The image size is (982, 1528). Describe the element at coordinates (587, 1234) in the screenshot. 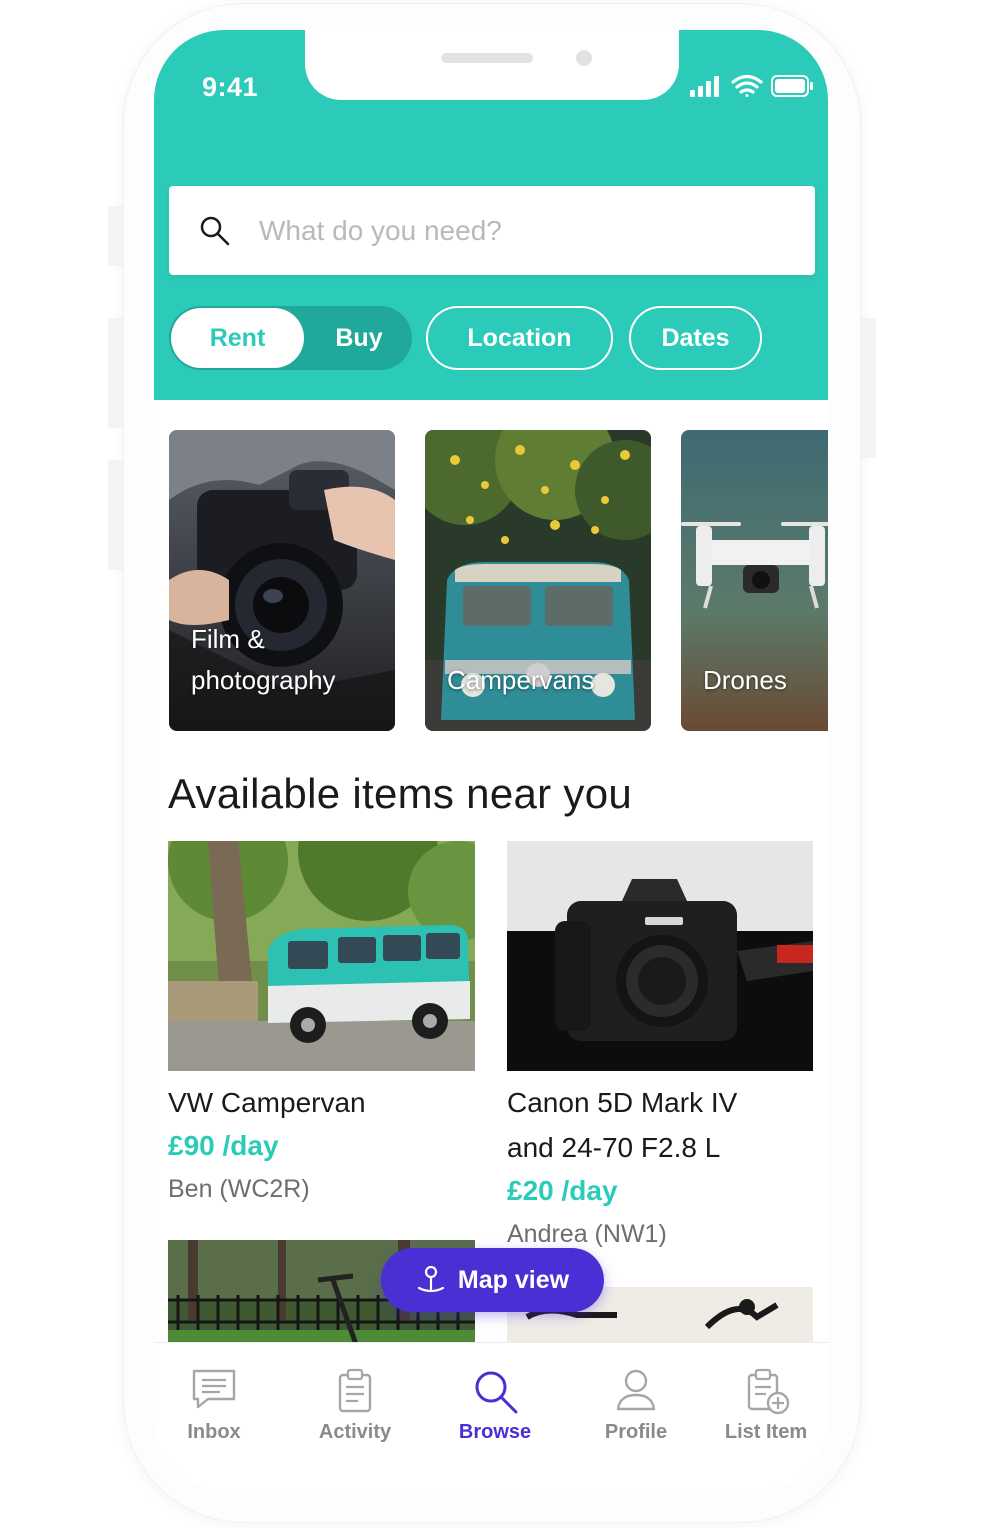

I see `item-owner-canon-5d: Andrea (NW1)` at that location.